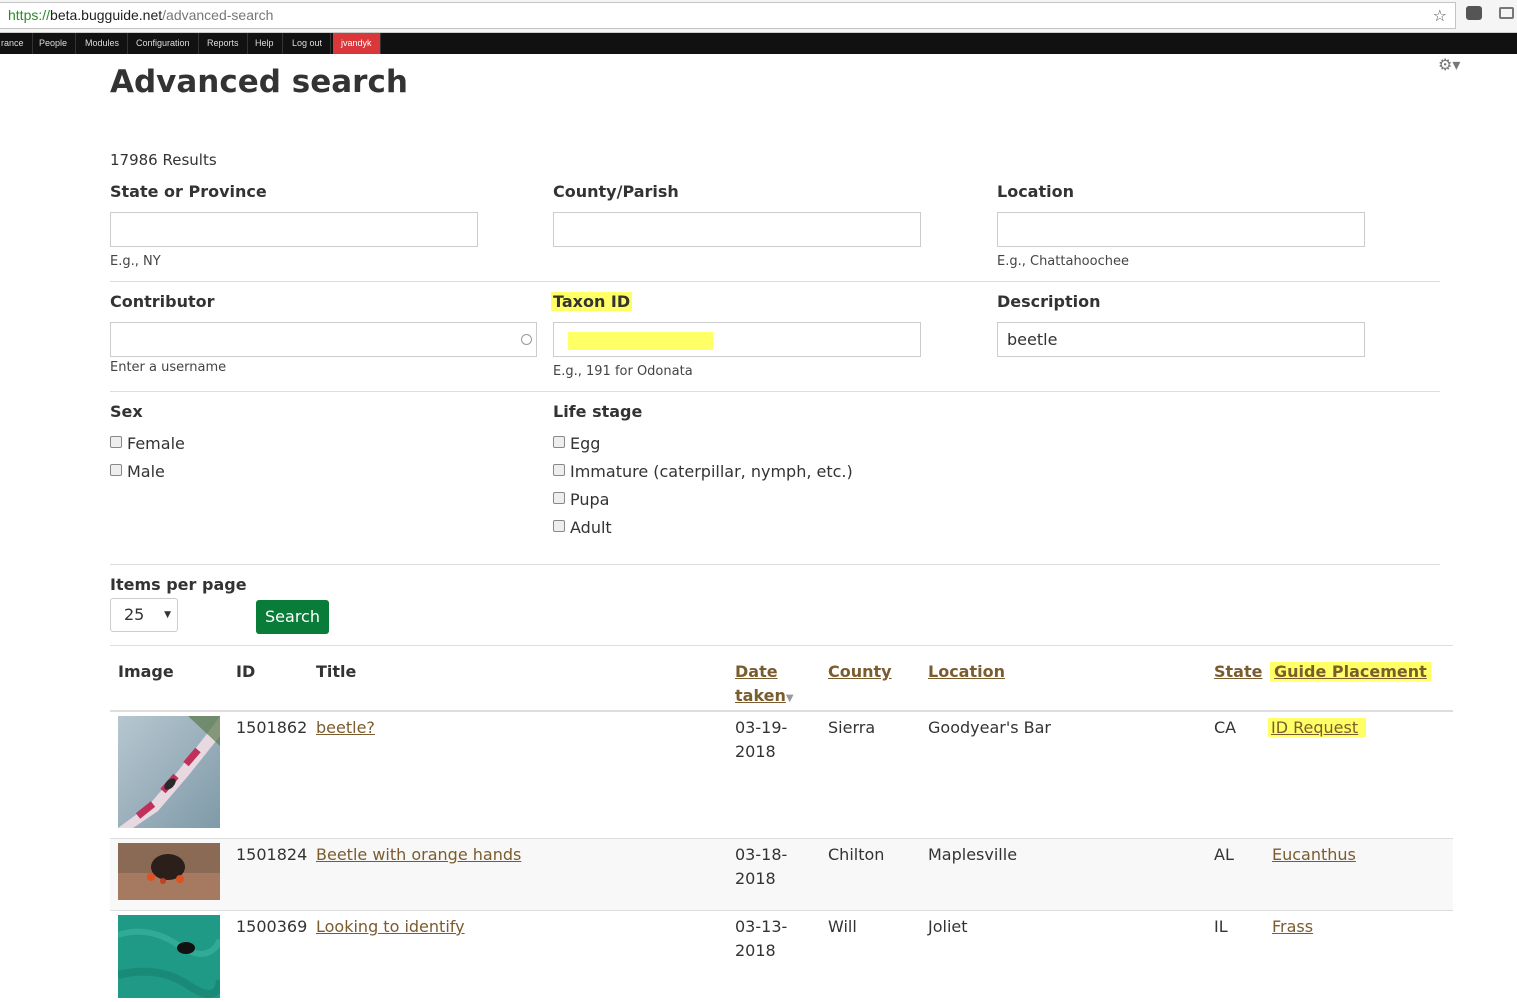 Image resolution: width=1517 pixels, height=1002 pixels. I want to click on toolbar-item-people: People, so click(54, 43).